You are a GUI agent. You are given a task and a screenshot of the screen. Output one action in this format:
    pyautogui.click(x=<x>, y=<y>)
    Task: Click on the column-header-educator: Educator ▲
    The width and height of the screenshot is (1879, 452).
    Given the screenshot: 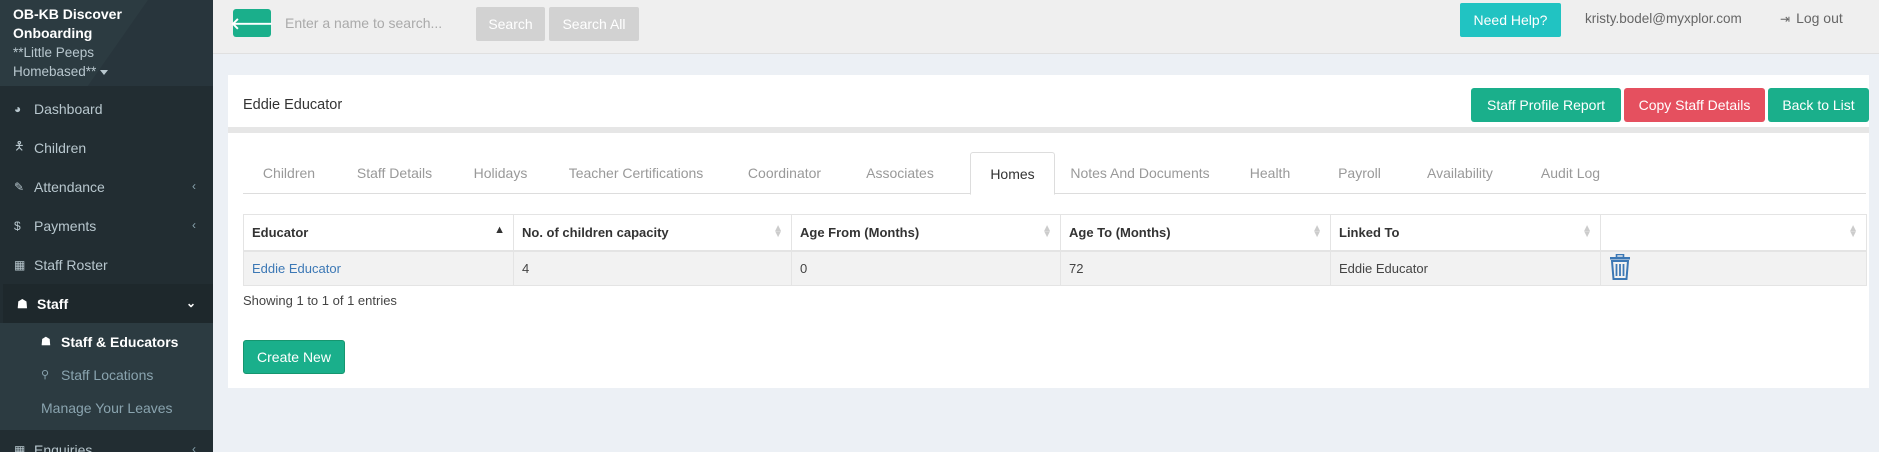 What is the action you would take?
    pyautogui.click(x=378, y=233)
    